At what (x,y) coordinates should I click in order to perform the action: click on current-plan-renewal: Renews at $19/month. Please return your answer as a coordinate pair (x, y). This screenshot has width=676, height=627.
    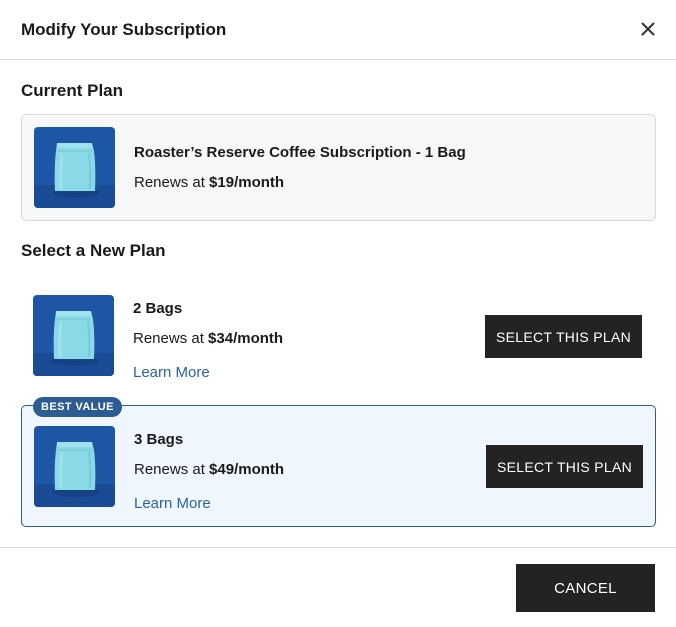
    Looking at the image, I should click on (209, 182).